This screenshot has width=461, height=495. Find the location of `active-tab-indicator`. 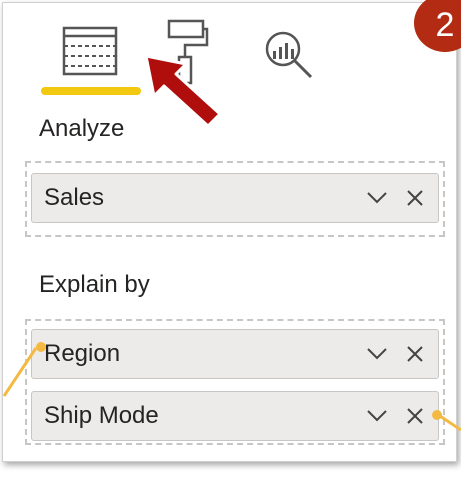

active-tab-indicator is located at coordinates (91, 91).